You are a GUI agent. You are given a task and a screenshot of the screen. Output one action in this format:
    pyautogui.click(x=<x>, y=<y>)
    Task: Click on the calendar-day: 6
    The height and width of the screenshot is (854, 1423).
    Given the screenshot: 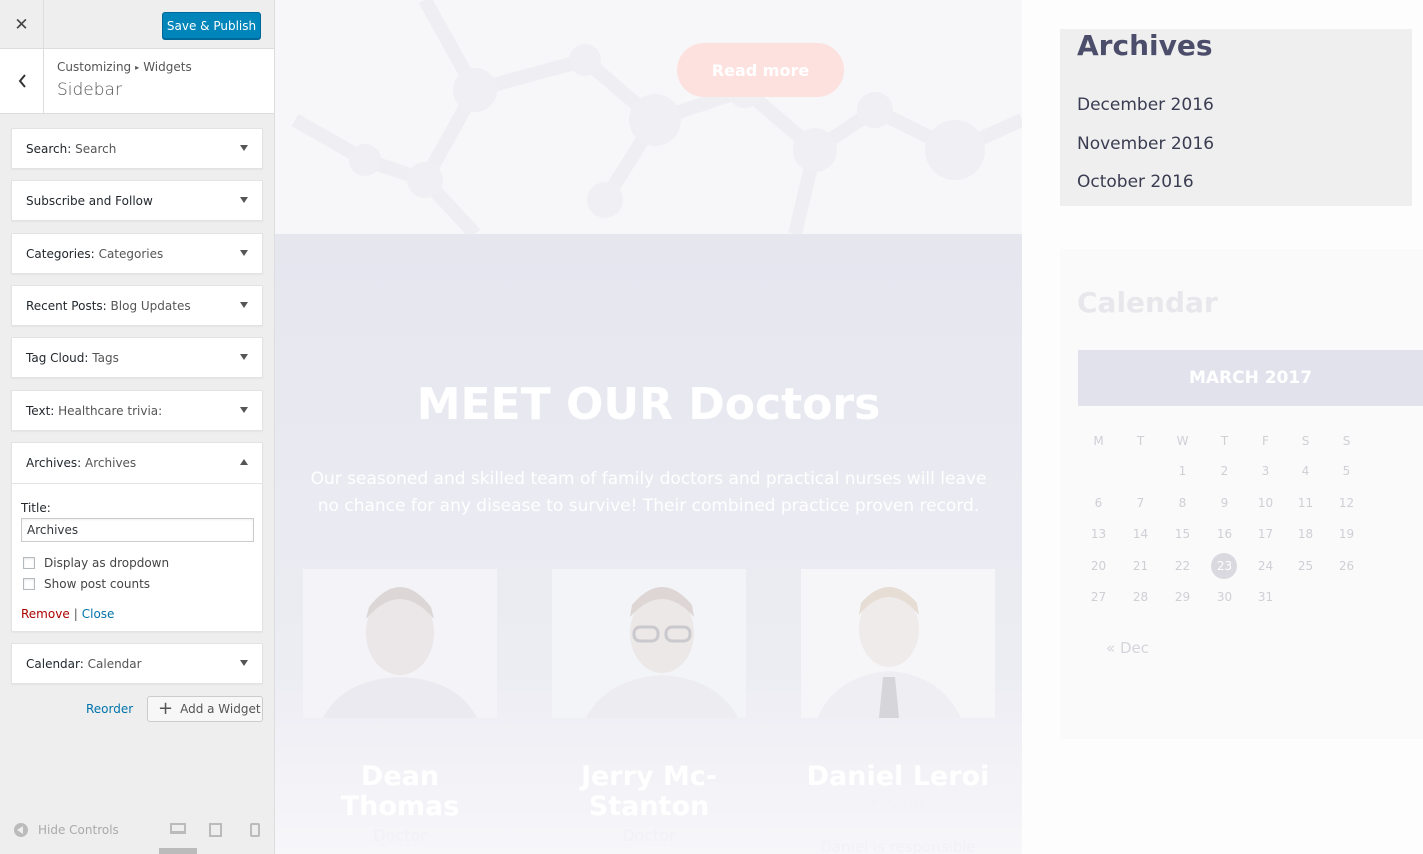 What is the action you would take?
    pyautogui.click(x=1098, y=503)
    